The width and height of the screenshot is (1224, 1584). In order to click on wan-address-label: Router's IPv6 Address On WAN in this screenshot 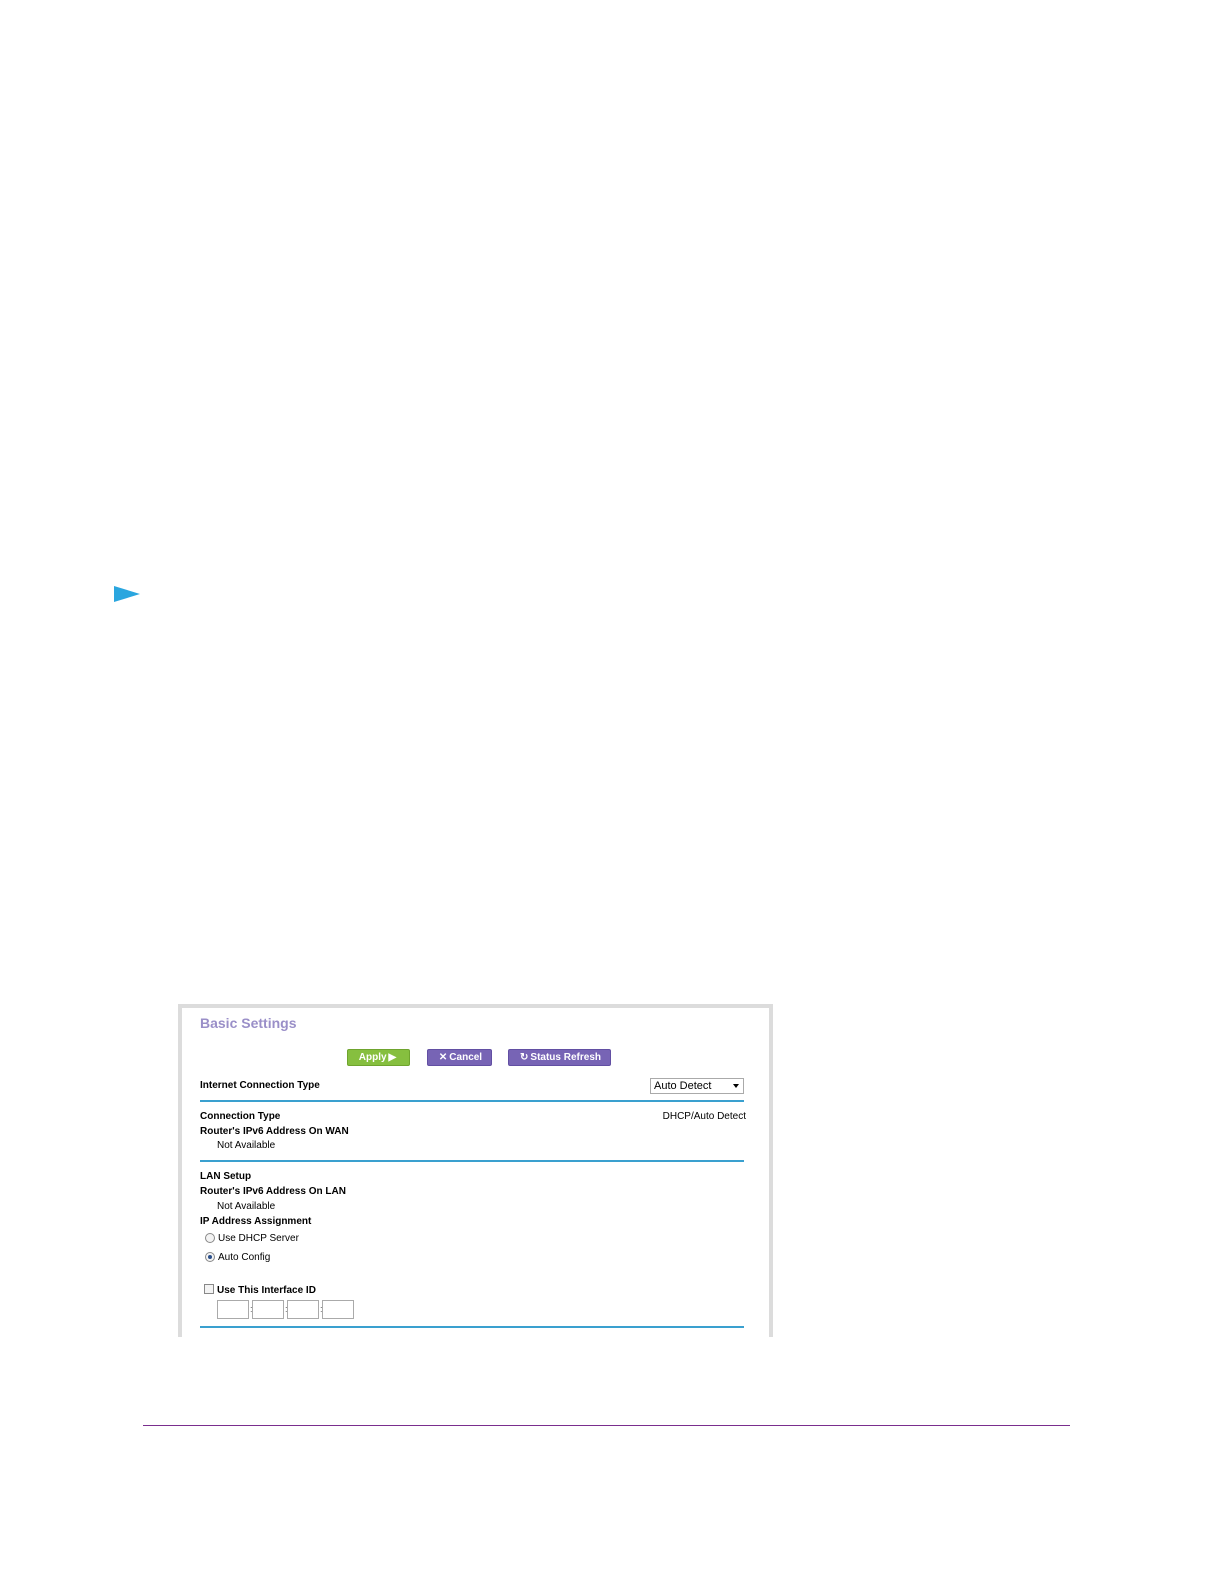, I will do `click(274, 1131)`.